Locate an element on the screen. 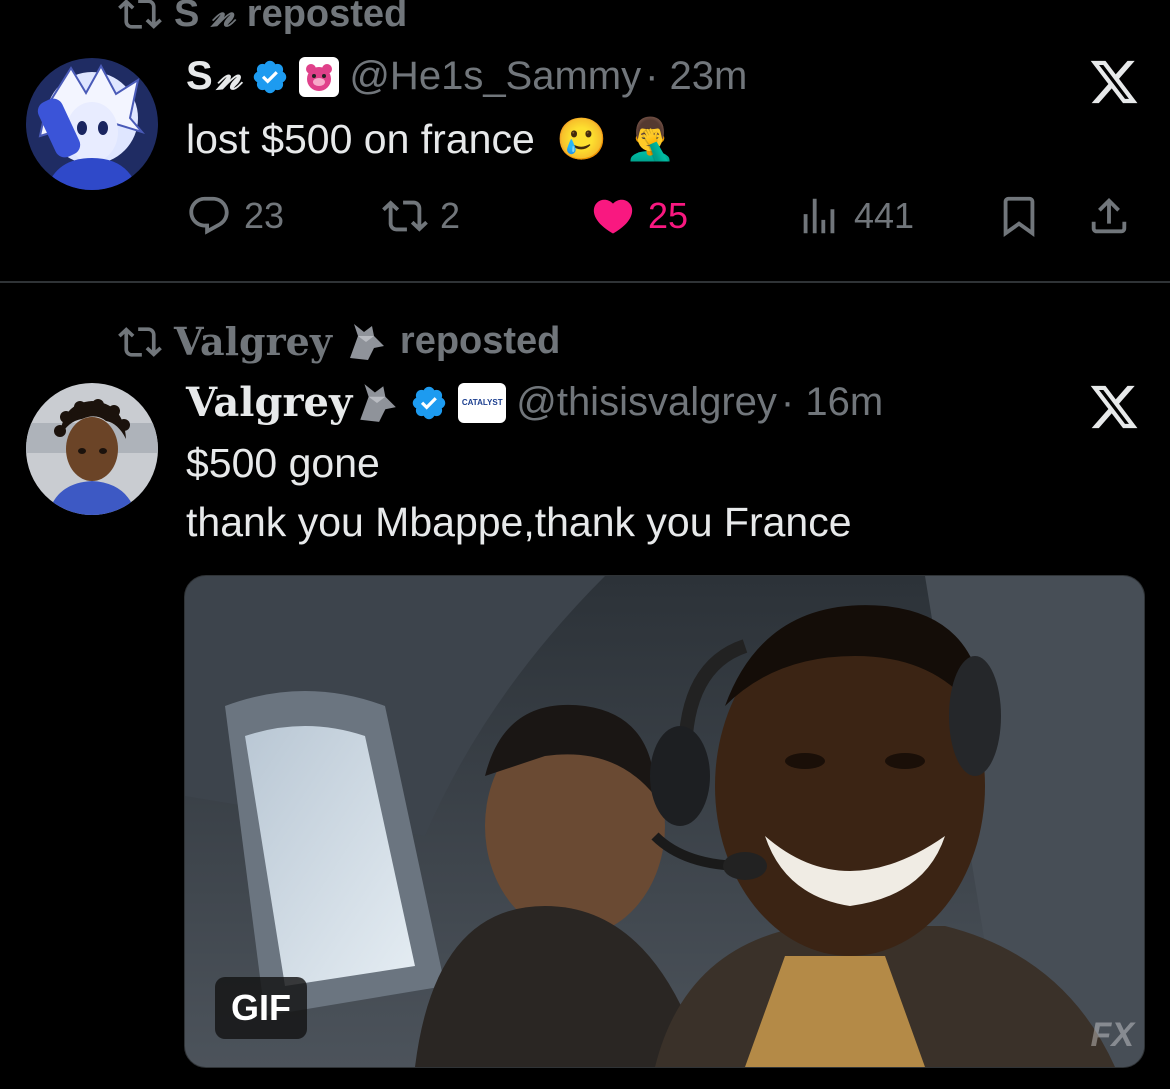 The width and height of the screenshot is (1170, 1089). repost-indicator: Valgrey reposted is located at coordinates (339, 341).